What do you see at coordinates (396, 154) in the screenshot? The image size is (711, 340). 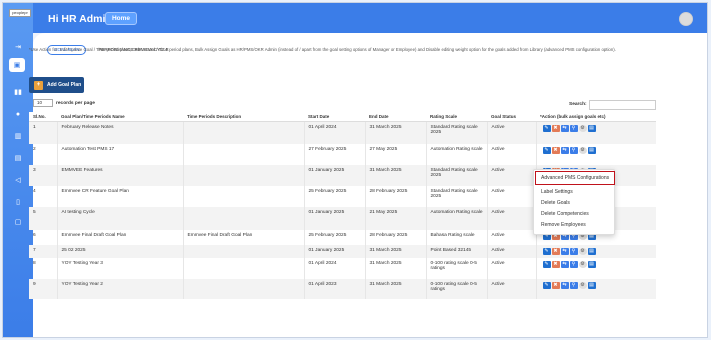 I see `cell-end: 27 May 2025` at bounding box center [396, 154].